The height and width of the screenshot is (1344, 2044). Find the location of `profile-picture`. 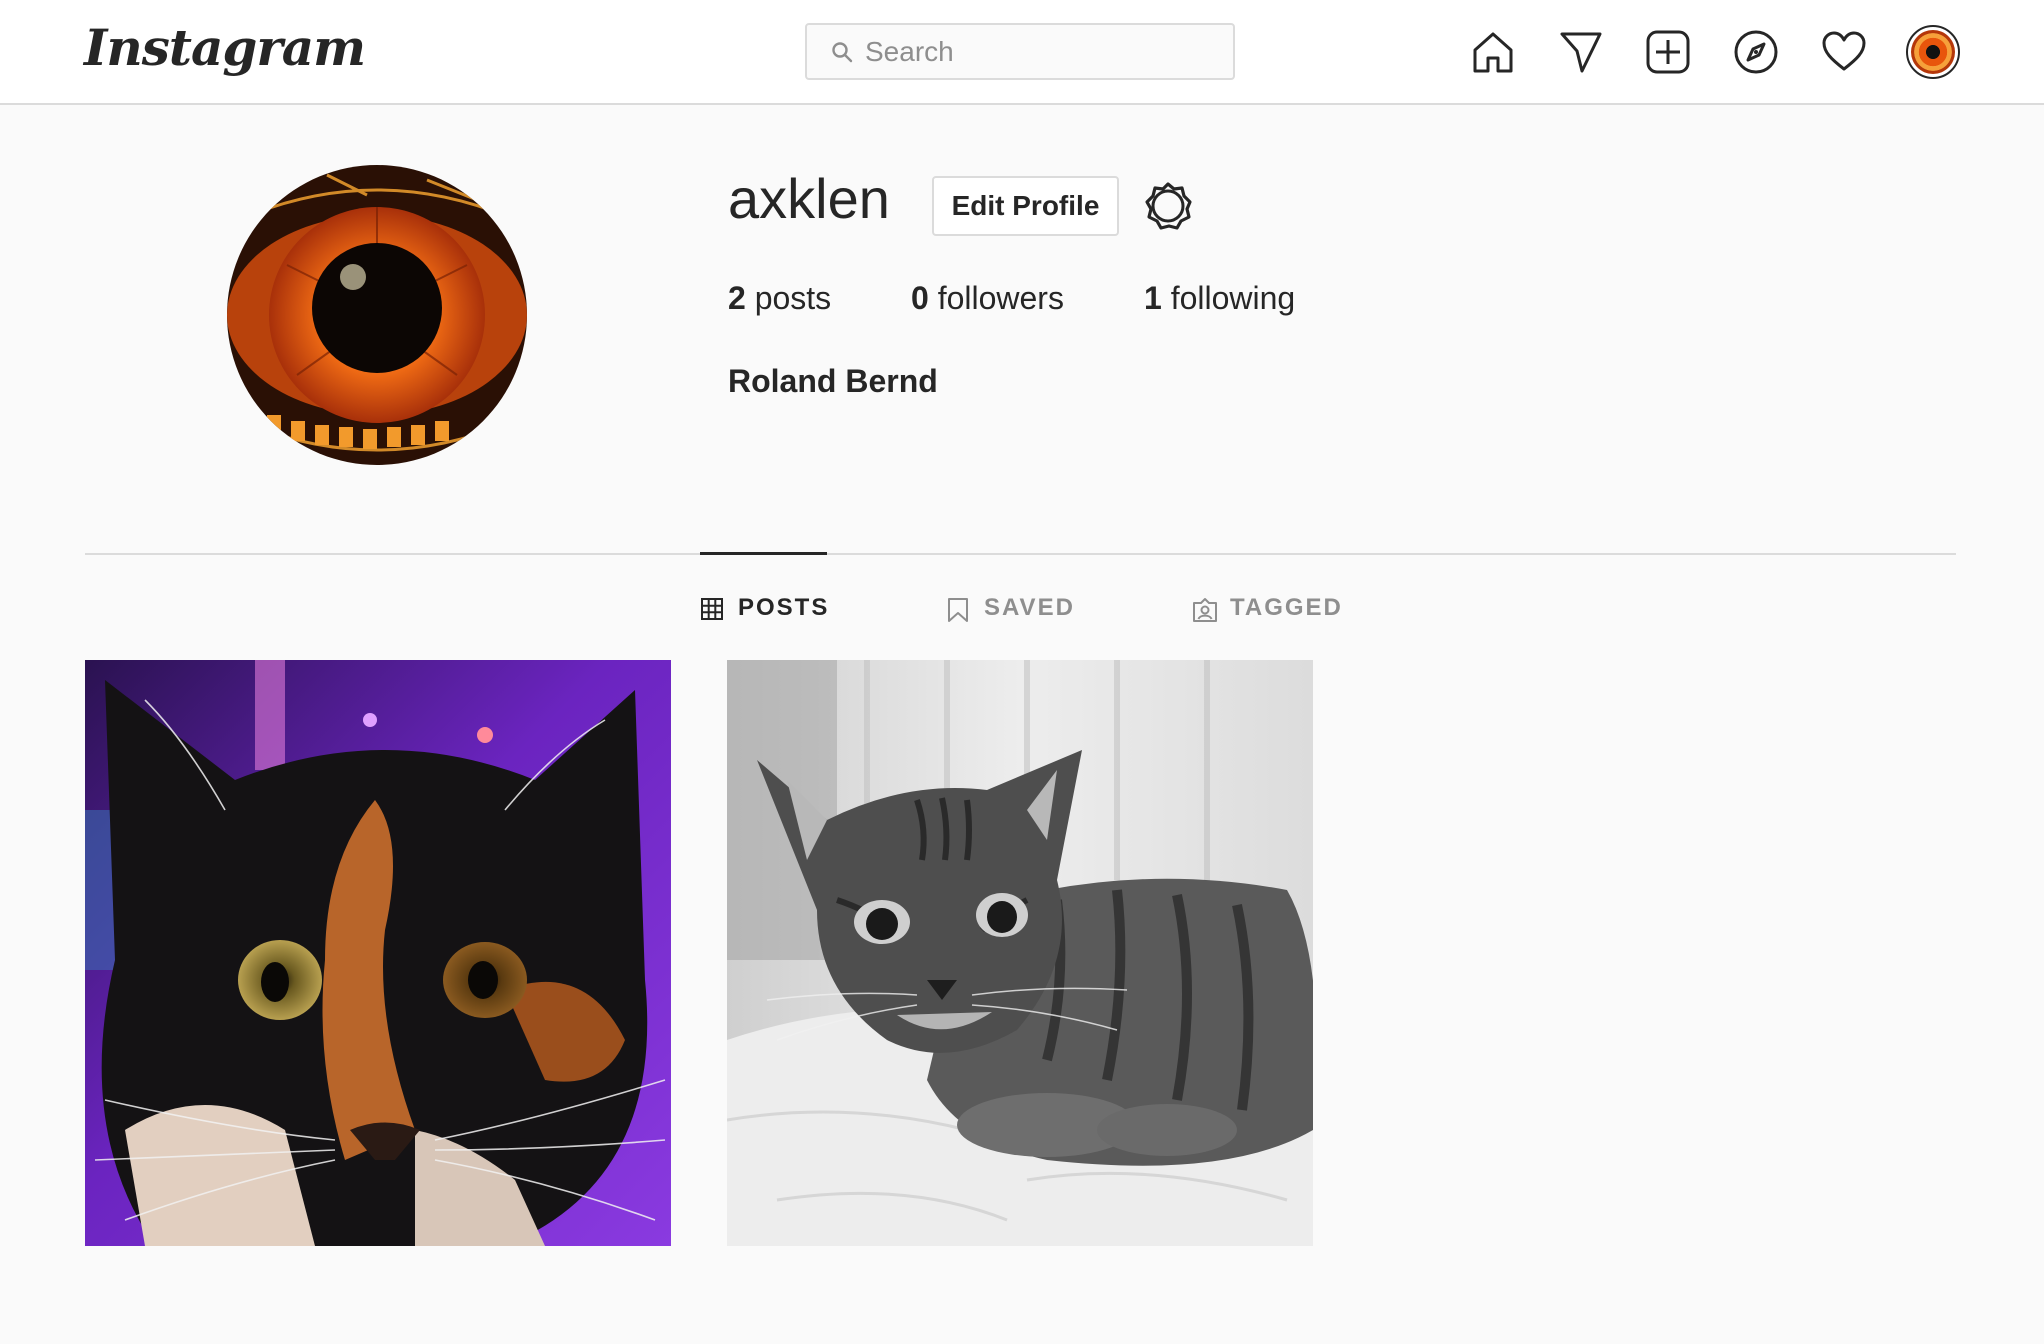

profile-picture is located at coordinates (377, 315).